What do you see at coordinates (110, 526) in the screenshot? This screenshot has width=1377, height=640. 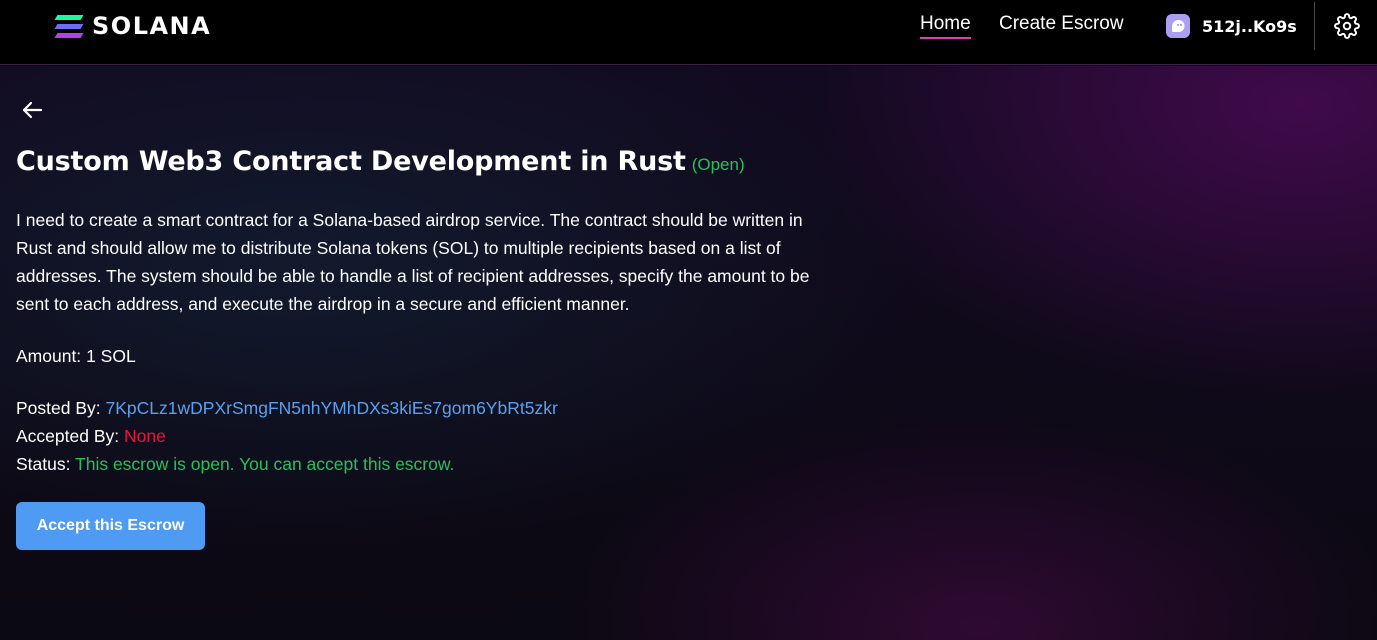 I see `accept-escrow-button: Accept this Escrow` at bounding box center [110, 526].